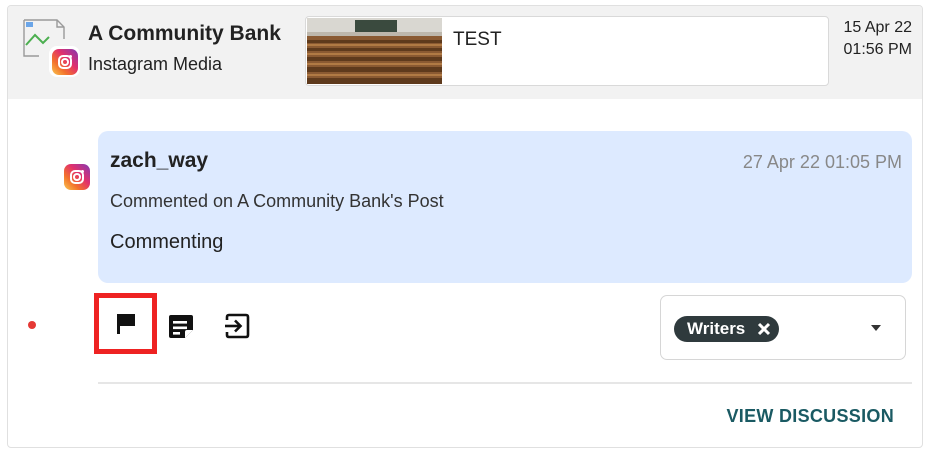  What do you see at coordinates (64, 61) in the screenshot?
I see `instagram-icon` at bounding box center [64, 61].